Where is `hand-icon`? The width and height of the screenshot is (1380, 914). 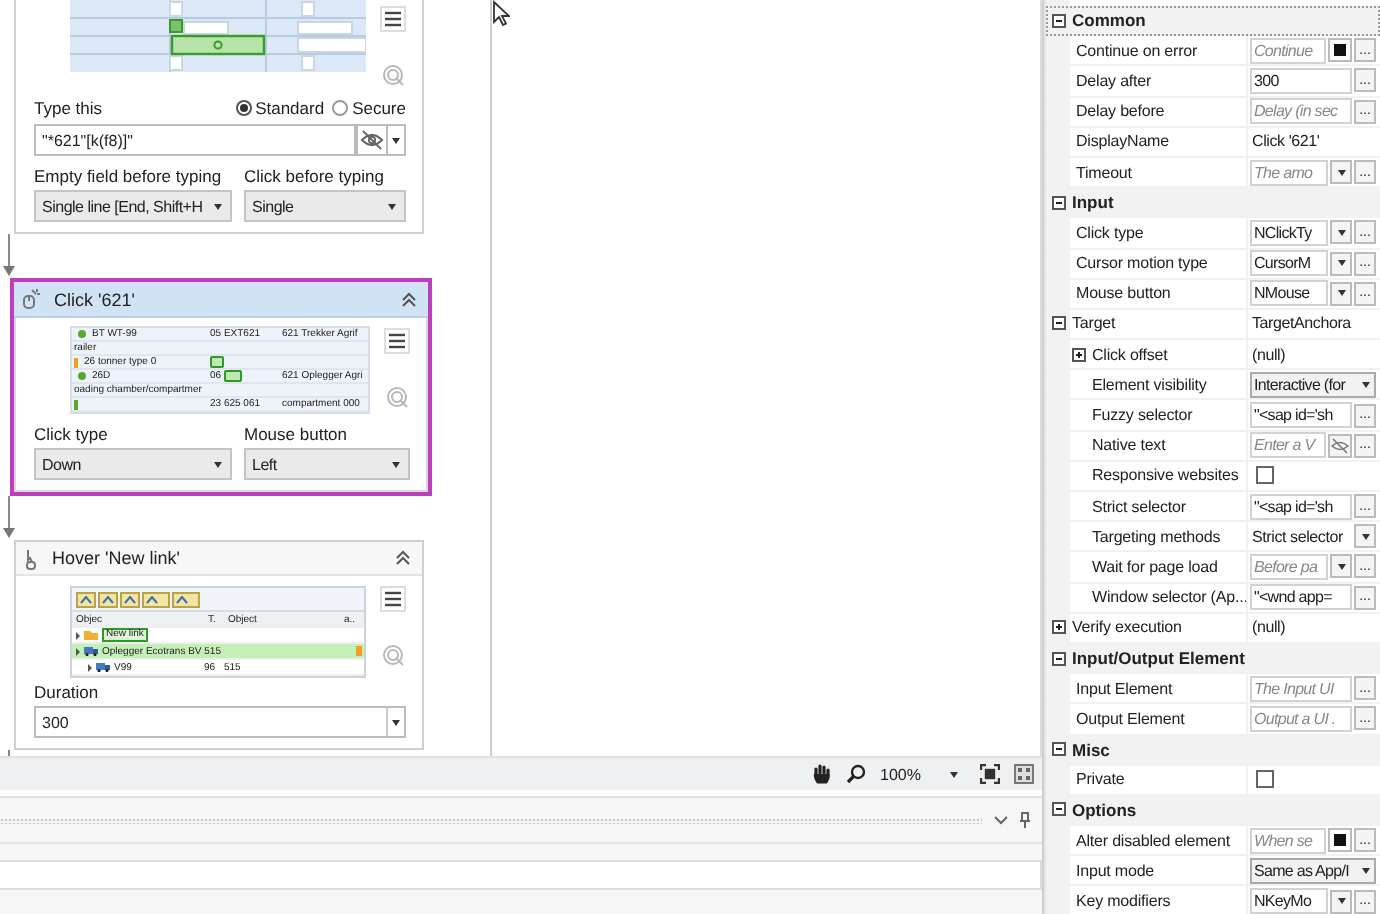 hand-icon is located at coordinates (822, 774).